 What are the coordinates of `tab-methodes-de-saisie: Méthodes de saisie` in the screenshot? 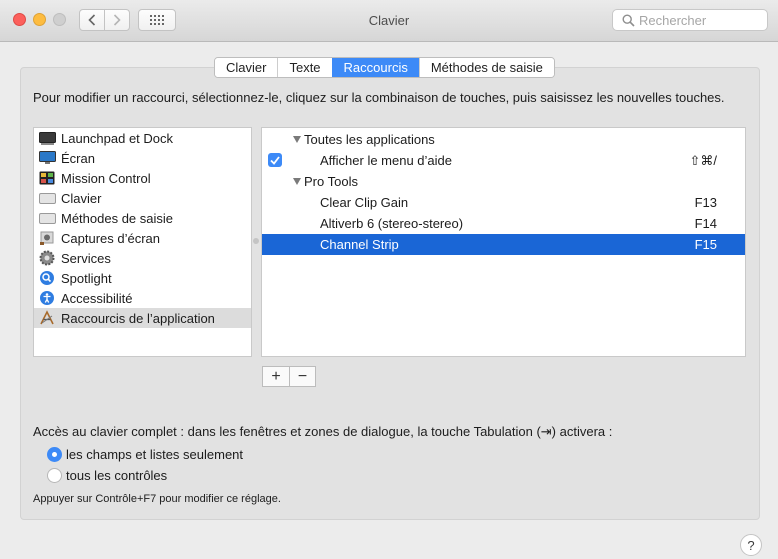 It's located at (486, 67).